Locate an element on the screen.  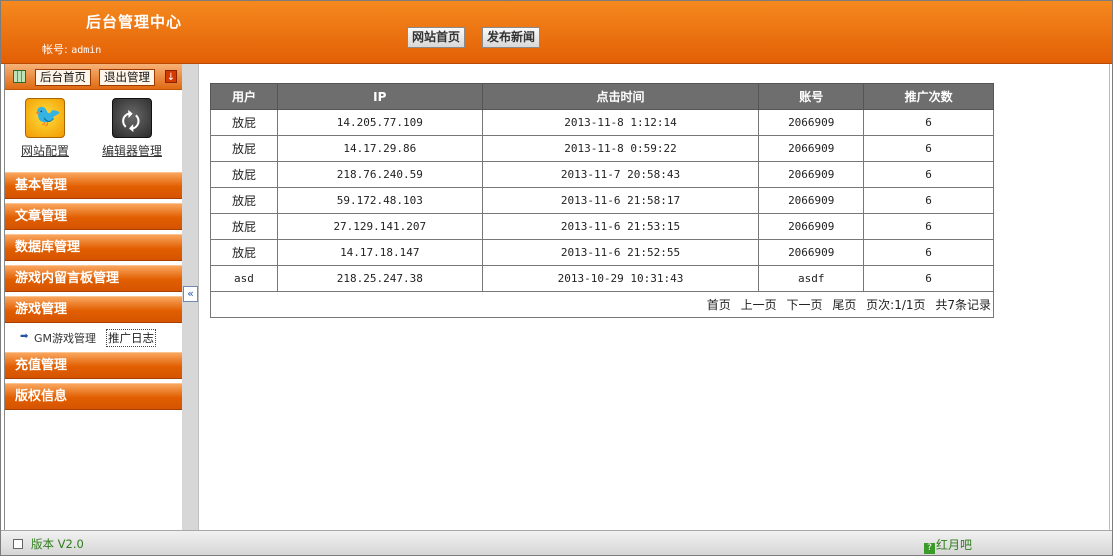
sidebar-splitter: « is located at coordinates (190, 297).